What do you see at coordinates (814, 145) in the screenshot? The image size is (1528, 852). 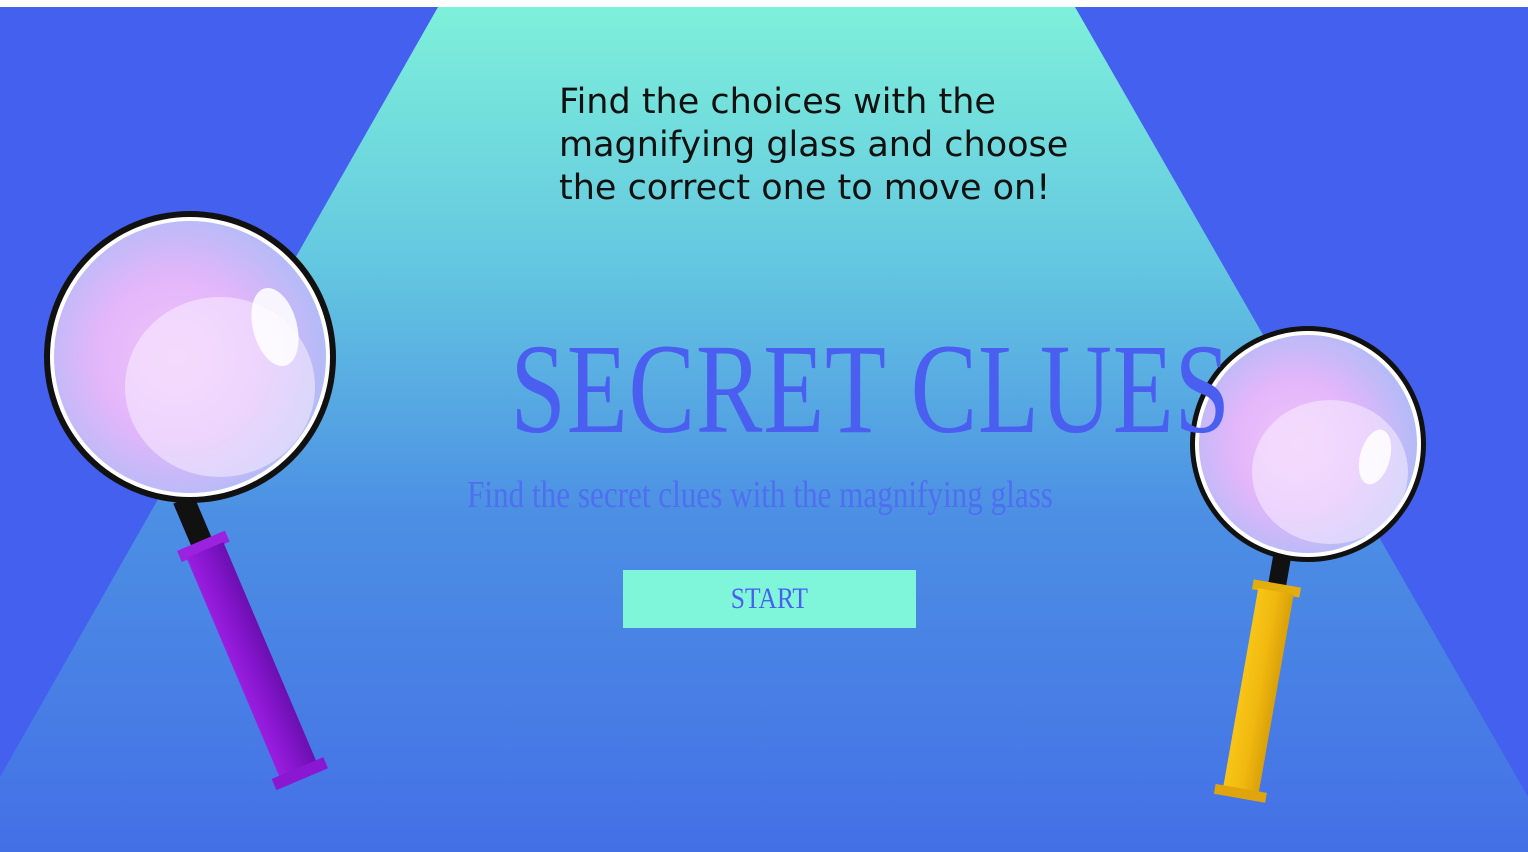 I see `instruction-line: magnifying glass and choose` at bounding box center [814, 145].